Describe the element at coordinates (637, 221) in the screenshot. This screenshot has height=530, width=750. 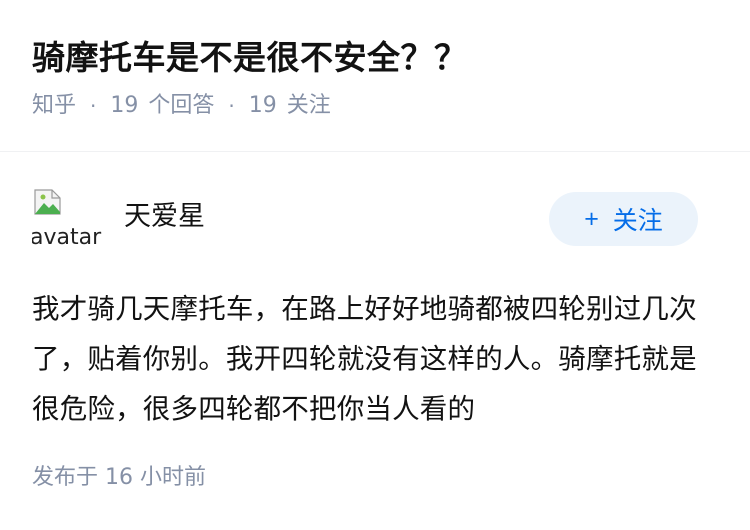
I see `follow-button-label: 关注` at that location.